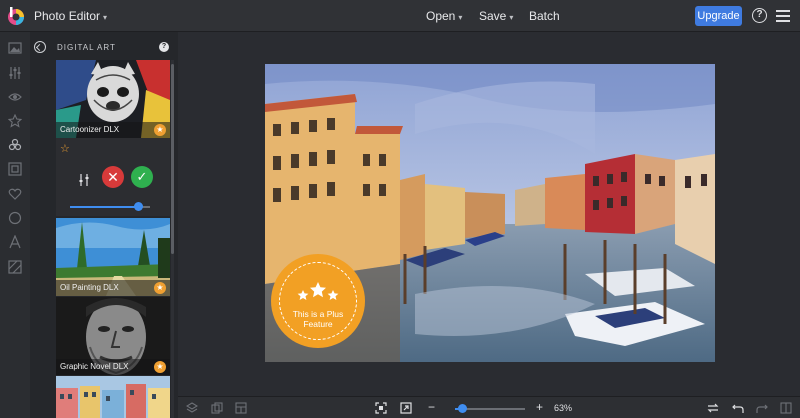  What do you see at coordinates (441, 16) in the screenshot?
I see `open-menu-label: Open` at bounding box center [441, 16].